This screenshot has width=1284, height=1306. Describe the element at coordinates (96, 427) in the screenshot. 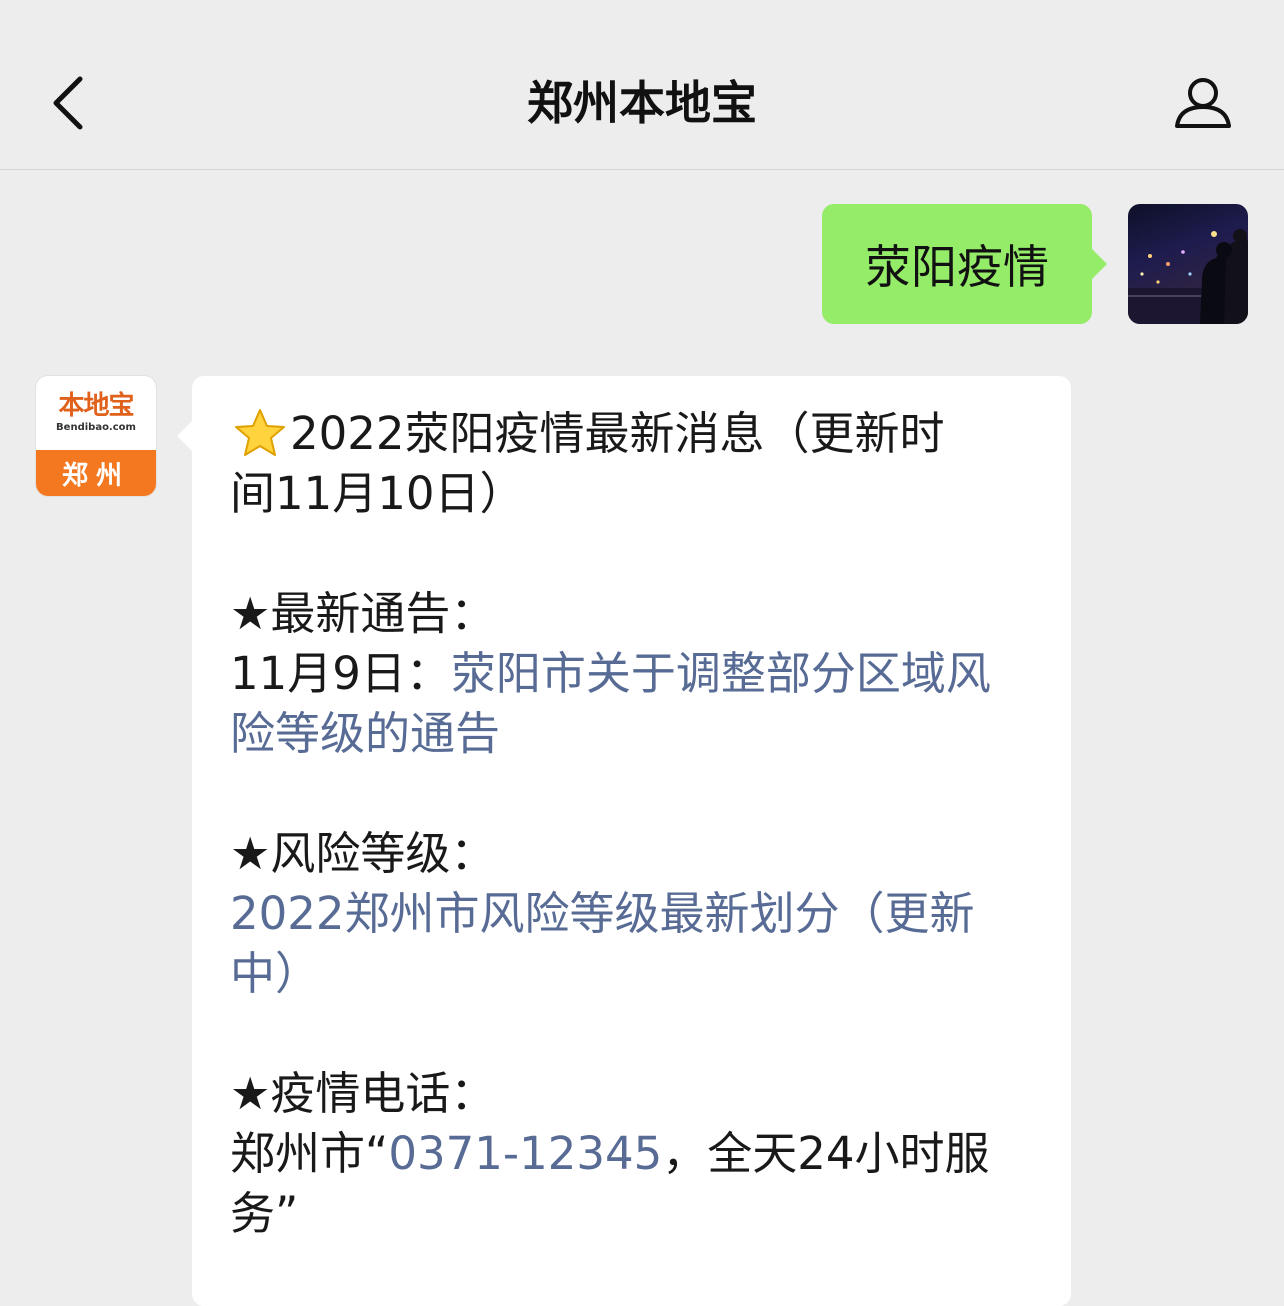

I see `sender-logo-en: Bendibao.com` at that location.